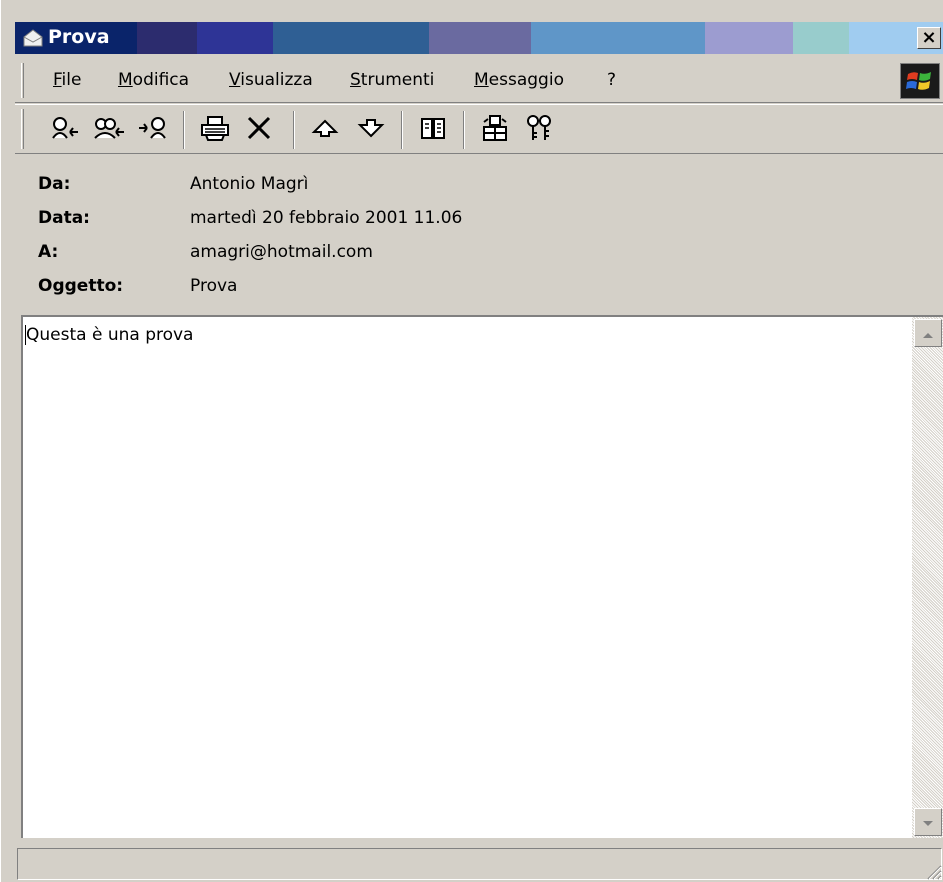 The image size is (943, 882). What do you see at coordinates (48, 252) in the screenshot?
I see `to-label: A:` at bounding box center [48, 252].